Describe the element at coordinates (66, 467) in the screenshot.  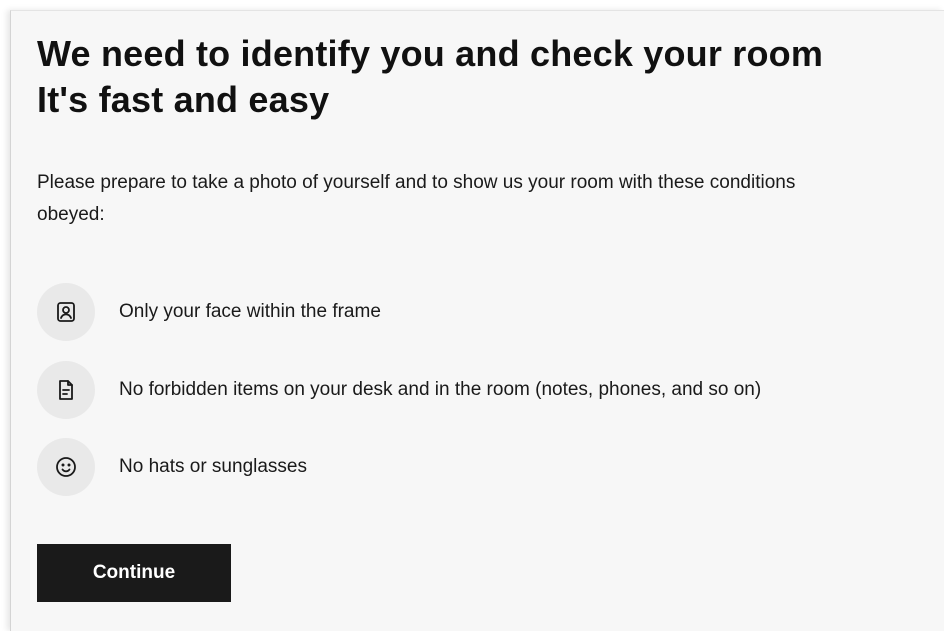
I see `smiley-face-icon` at that location.